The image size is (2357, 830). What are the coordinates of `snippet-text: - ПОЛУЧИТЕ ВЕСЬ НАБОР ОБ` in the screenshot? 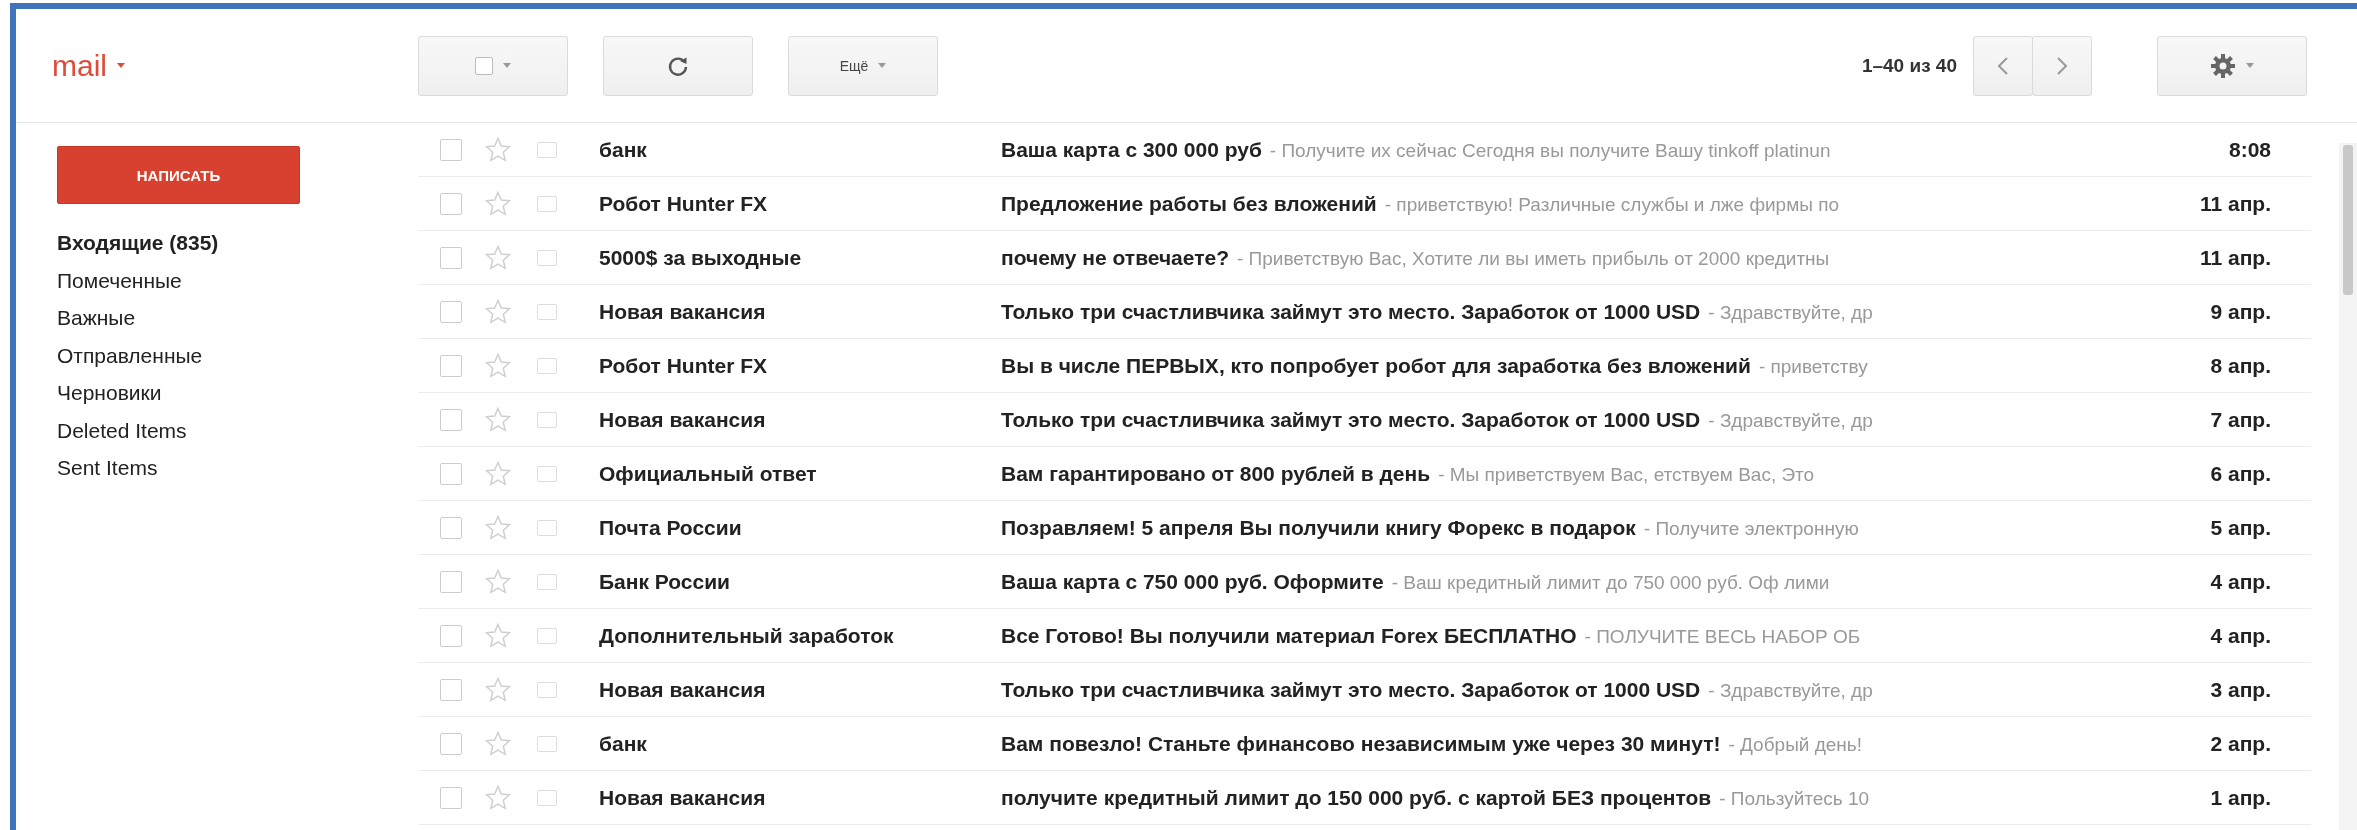 It's located at (1722, 636).